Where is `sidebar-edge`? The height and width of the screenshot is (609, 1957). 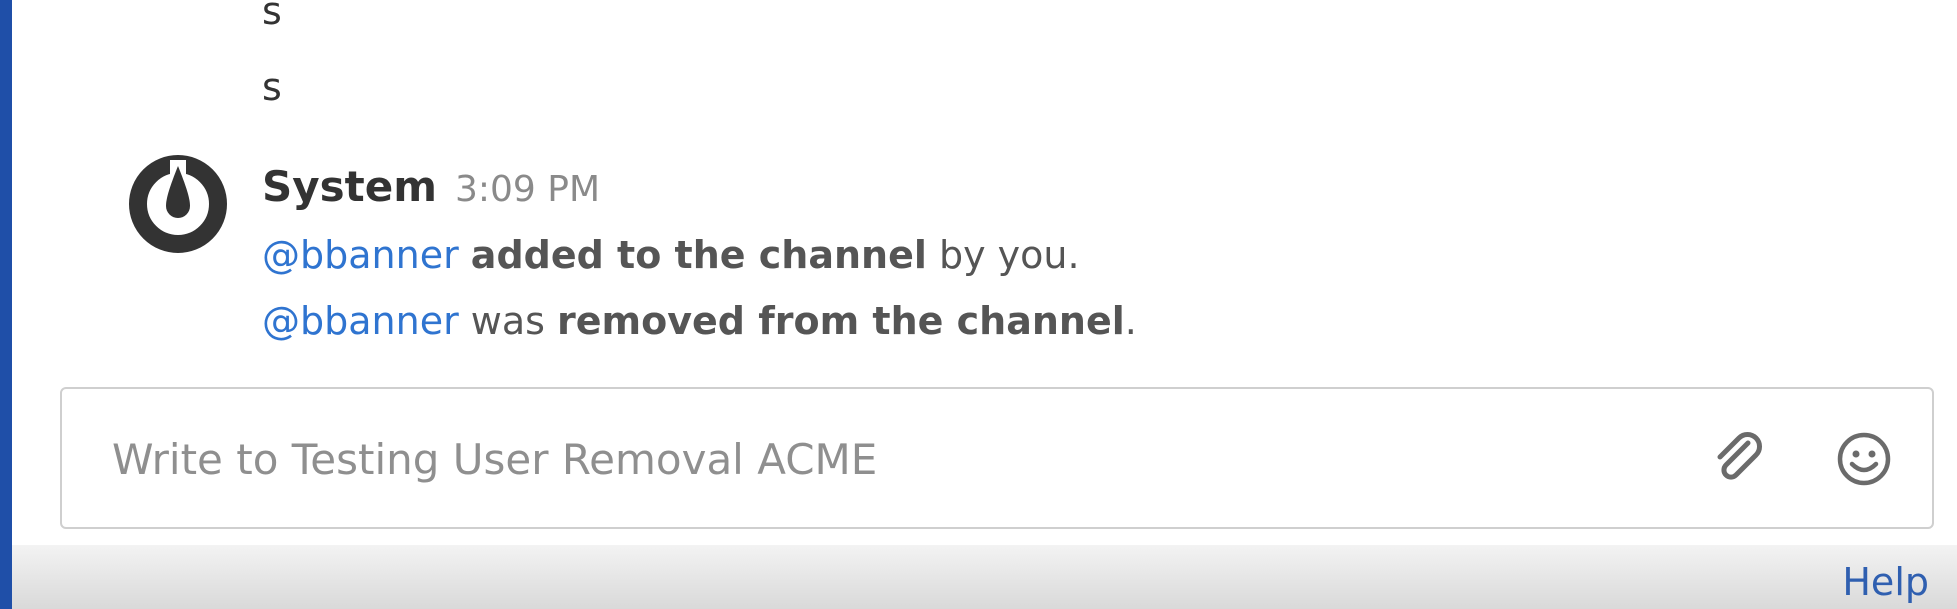 sidebar-edge is located at coordinates (6, 304).